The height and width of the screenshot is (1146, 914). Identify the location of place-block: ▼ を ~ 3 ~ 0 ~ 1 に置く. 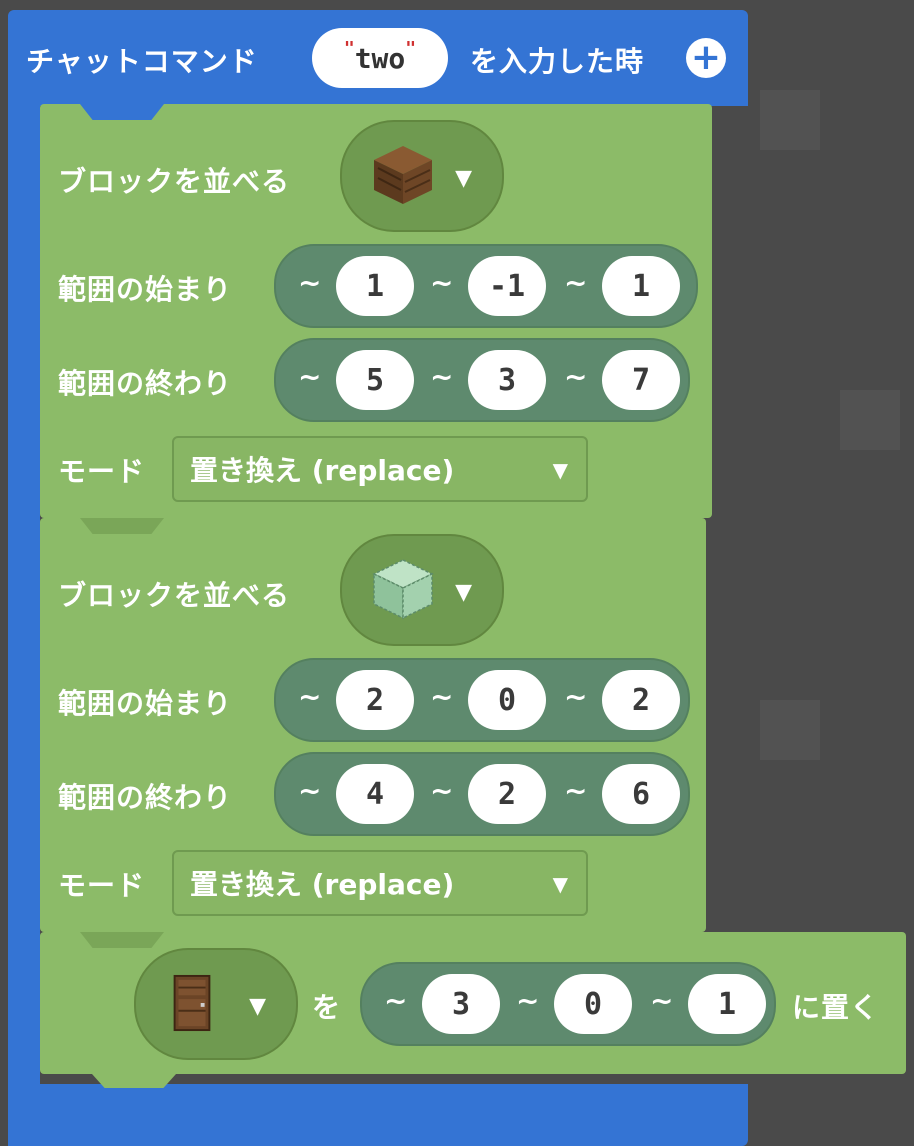
(473, 1010).